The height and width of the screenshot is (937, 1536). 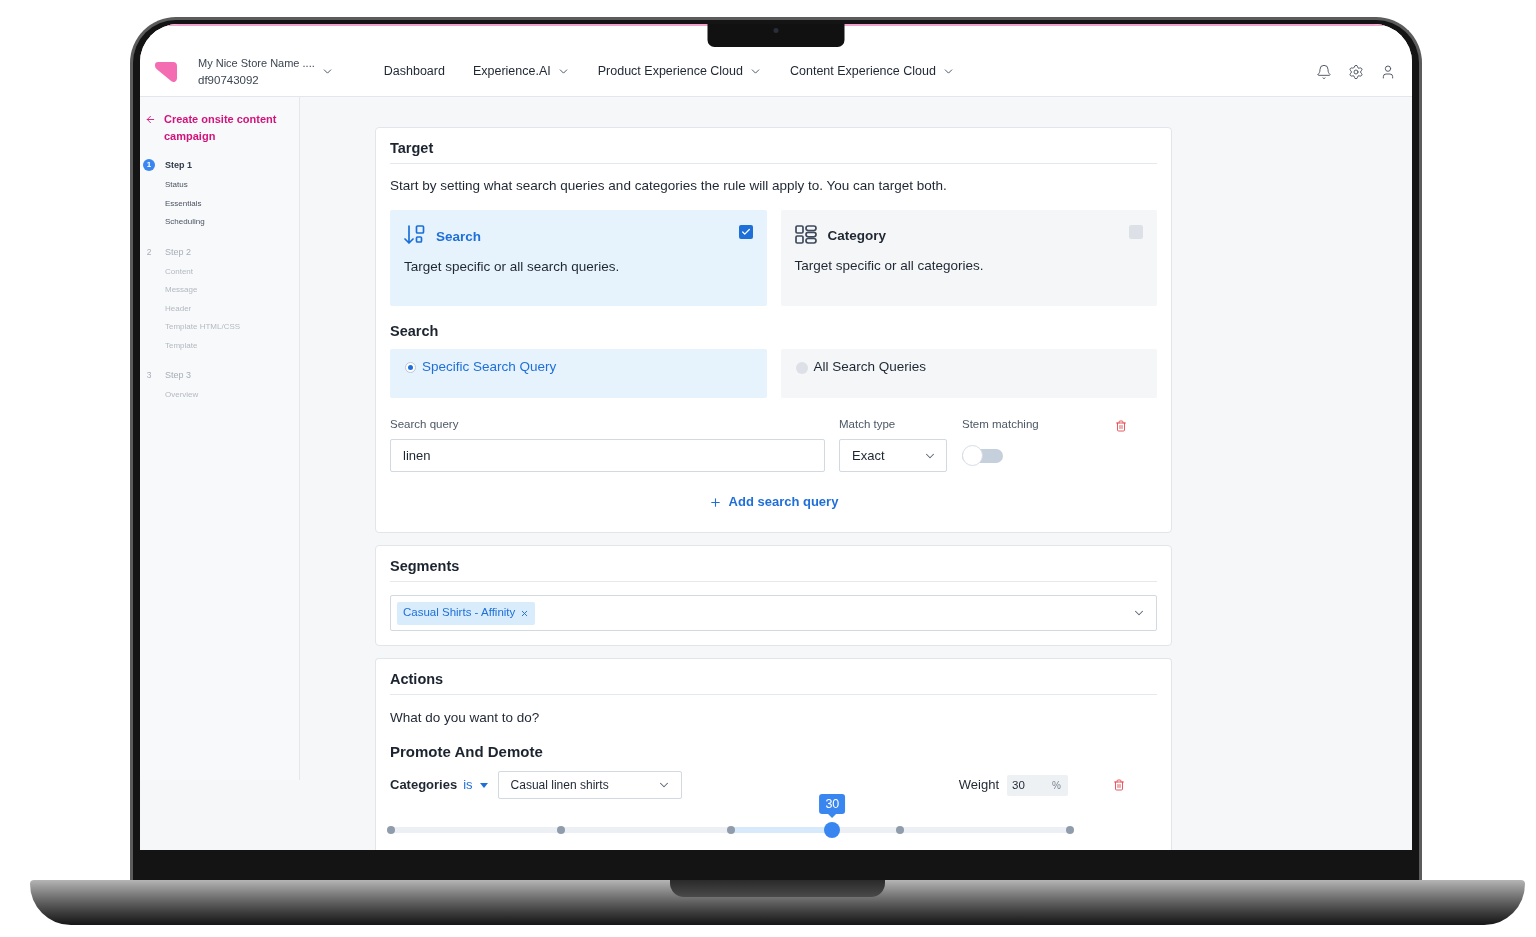 I want to click on step-number: 3, so click(x=149, y=375).